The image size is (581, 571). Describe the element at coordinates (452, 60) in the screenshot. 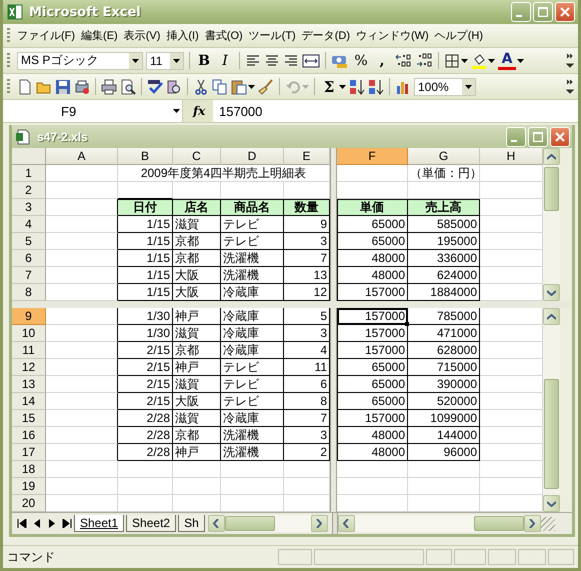

I see `borders-icon` at that location.